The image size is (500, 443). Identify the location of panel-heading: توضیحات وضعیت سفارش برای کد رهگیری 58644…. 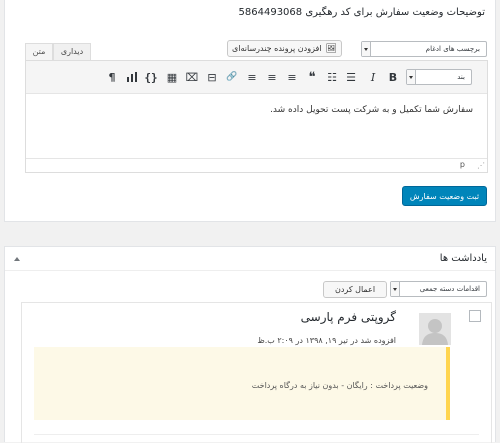
(361, 12).